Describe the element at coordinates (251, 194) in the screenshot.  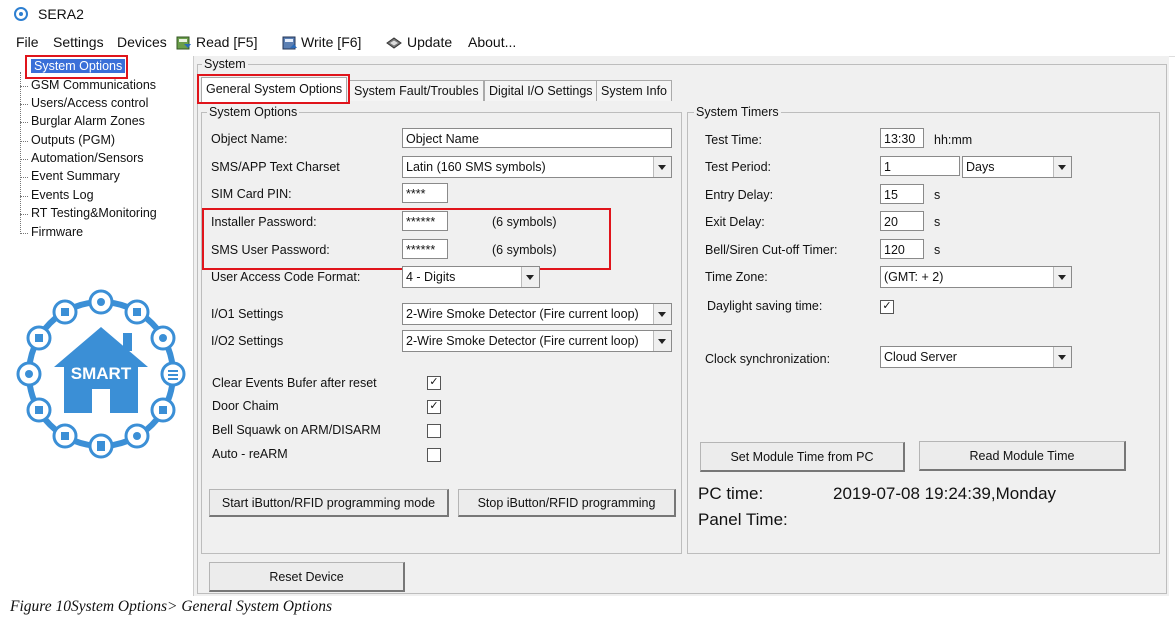
I see `sim-pin-label: SIM Card PIN:` at that location.